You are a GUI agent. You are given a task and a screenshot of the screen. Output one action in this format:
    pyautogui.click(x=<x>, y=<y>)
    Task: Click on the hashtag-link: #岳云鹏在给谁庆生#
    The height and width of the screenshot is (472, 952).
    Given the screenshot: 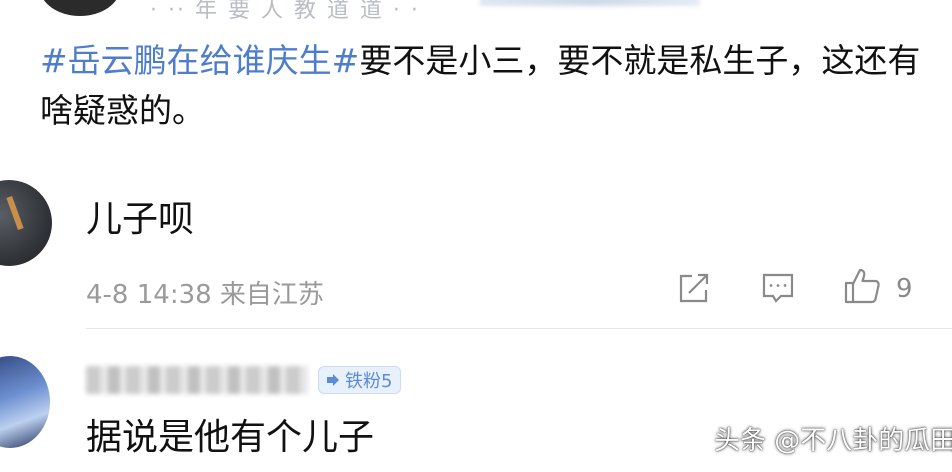 What is the action you would take?
    pyautogui.click(x=199, y=60)
    